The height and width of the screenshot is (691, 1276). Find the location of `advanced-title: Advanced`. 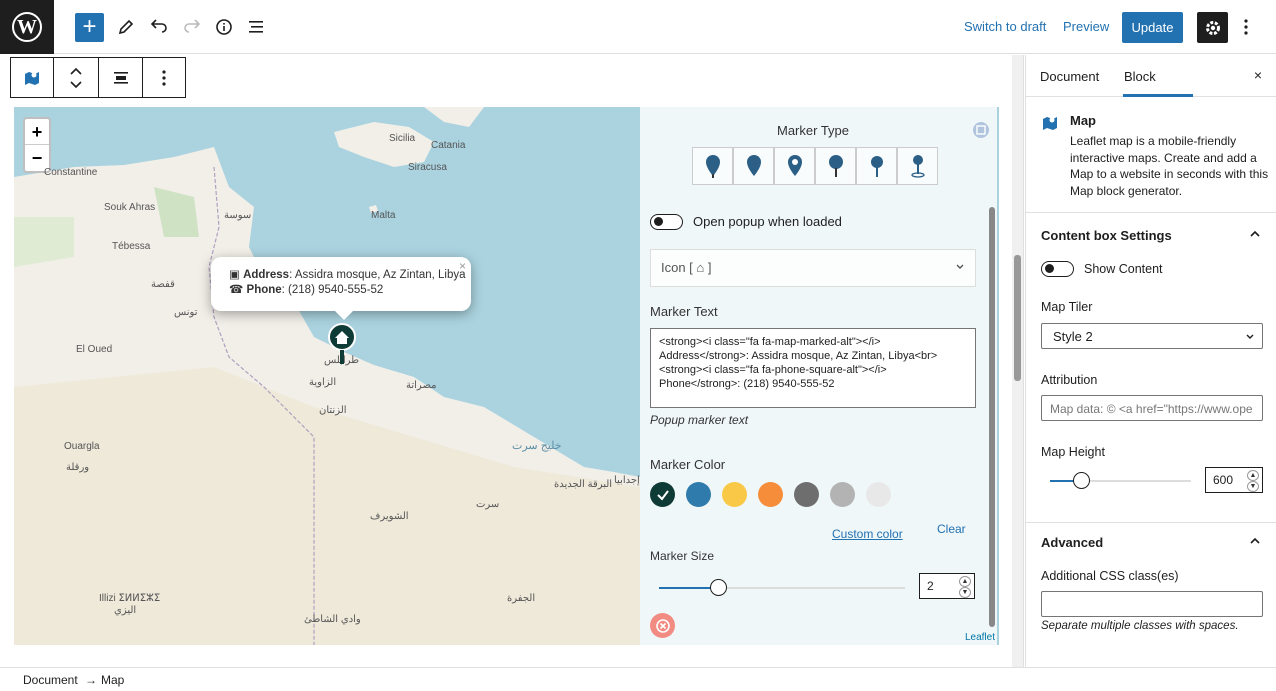

advanced-title: Advanced is located at coordinates (1072, 542).